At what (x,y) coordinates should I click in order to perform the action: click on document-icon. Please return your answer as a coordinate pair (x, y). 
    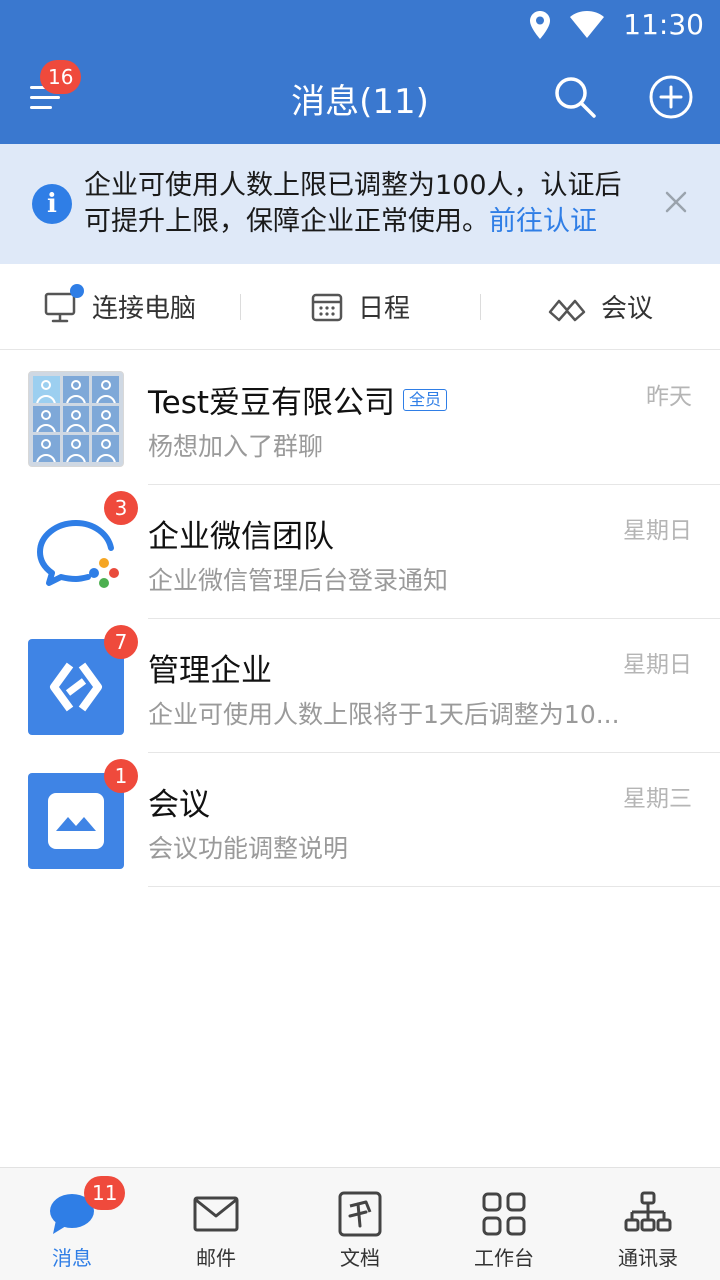
    Looking at the image, I should click on (360, 1214).